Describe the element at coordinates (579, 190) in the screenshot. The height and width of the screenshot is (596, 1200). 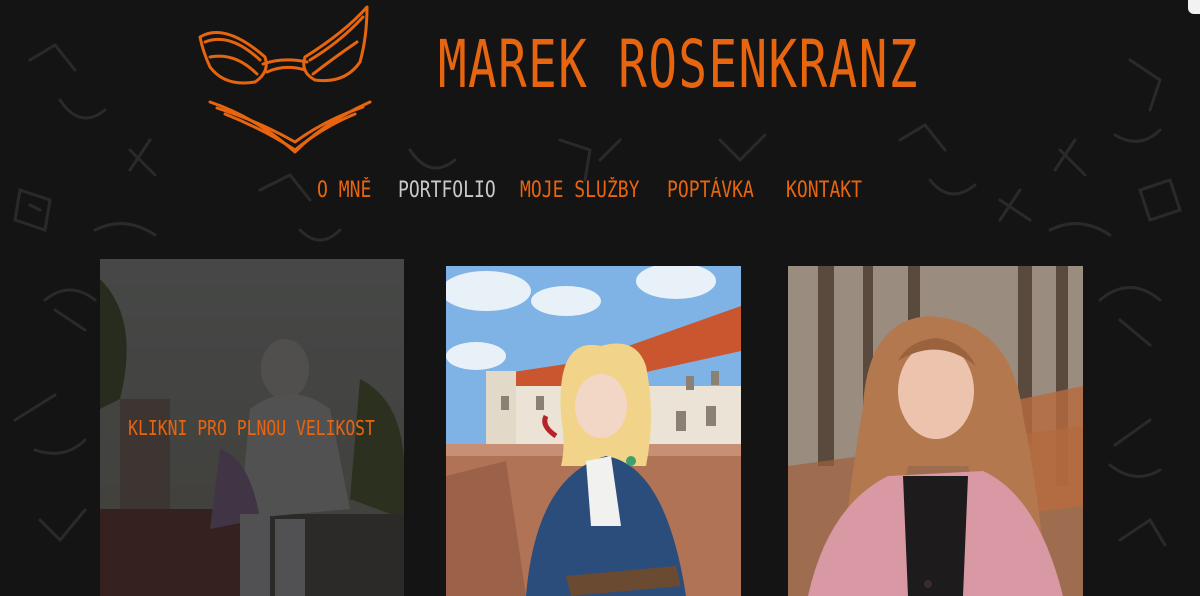
I see `nav-item-moje-sluzby: MOJE SLUŽBY` at that location.